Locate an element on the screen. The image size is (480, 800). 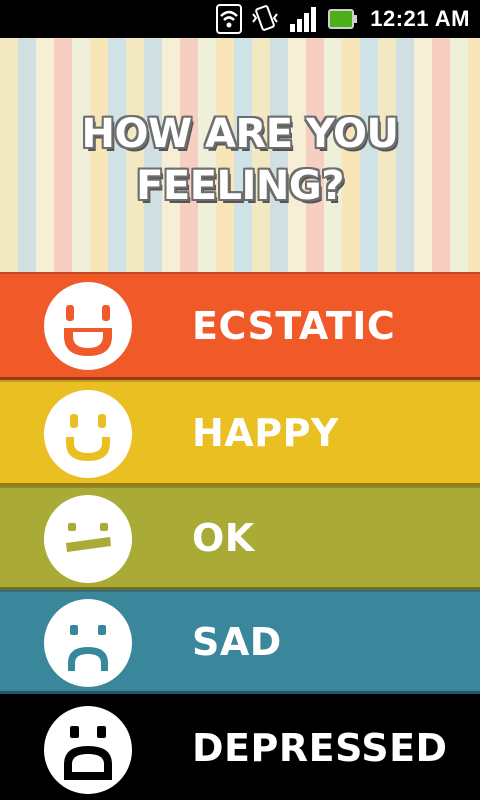
mood-option-ecstatic: ECSTATIC is located at coordinates (240, 326).